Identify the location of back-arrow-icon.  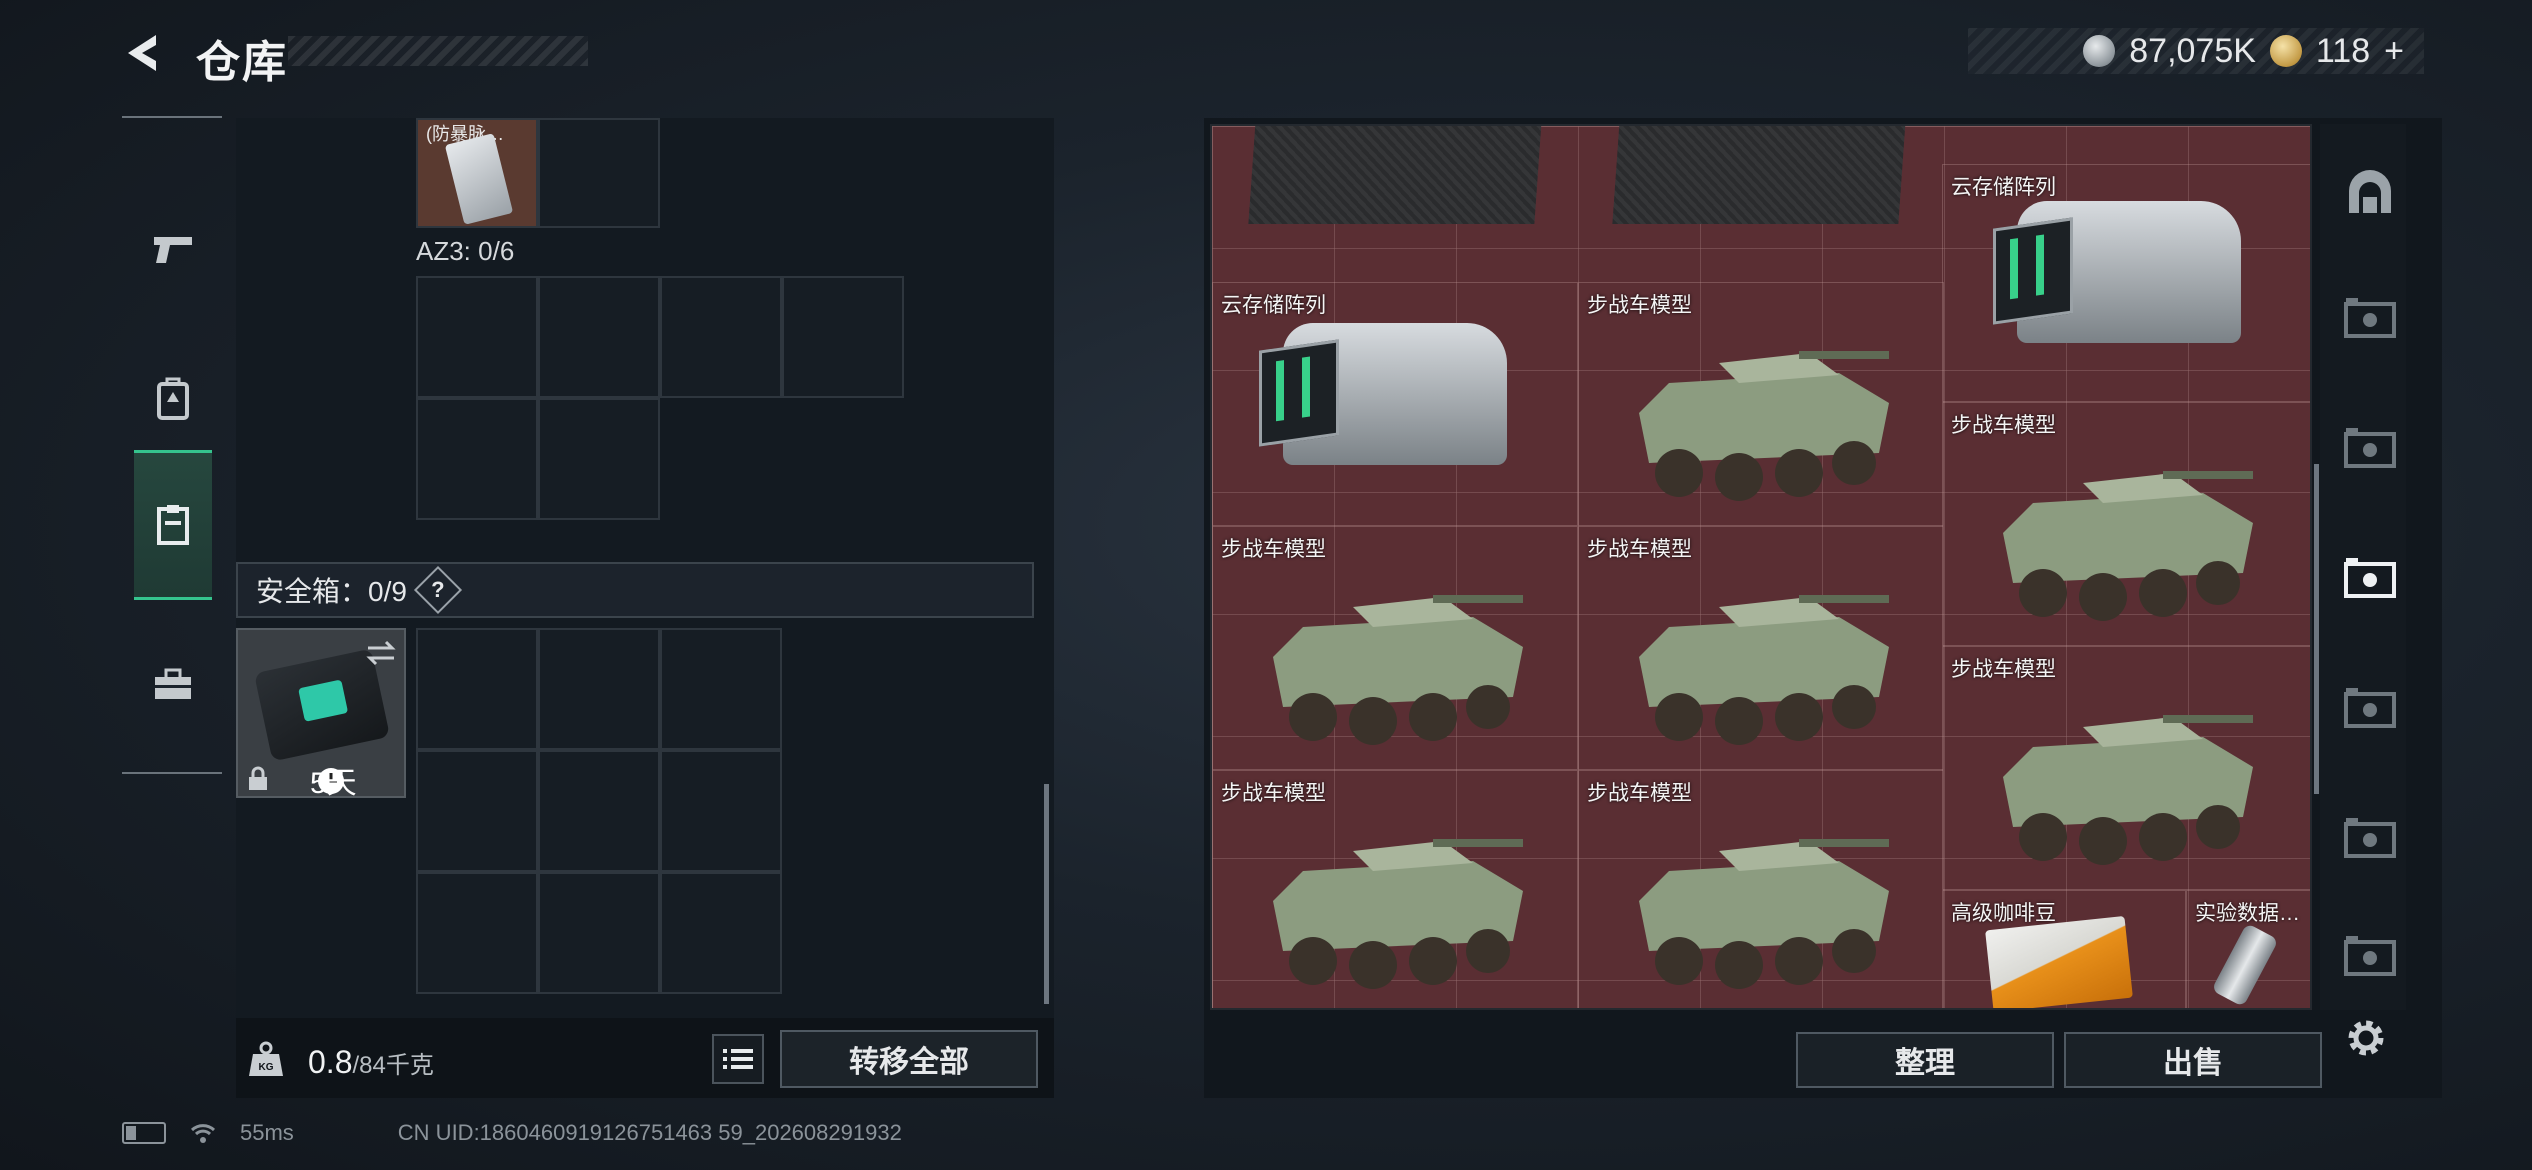
(142, 53).